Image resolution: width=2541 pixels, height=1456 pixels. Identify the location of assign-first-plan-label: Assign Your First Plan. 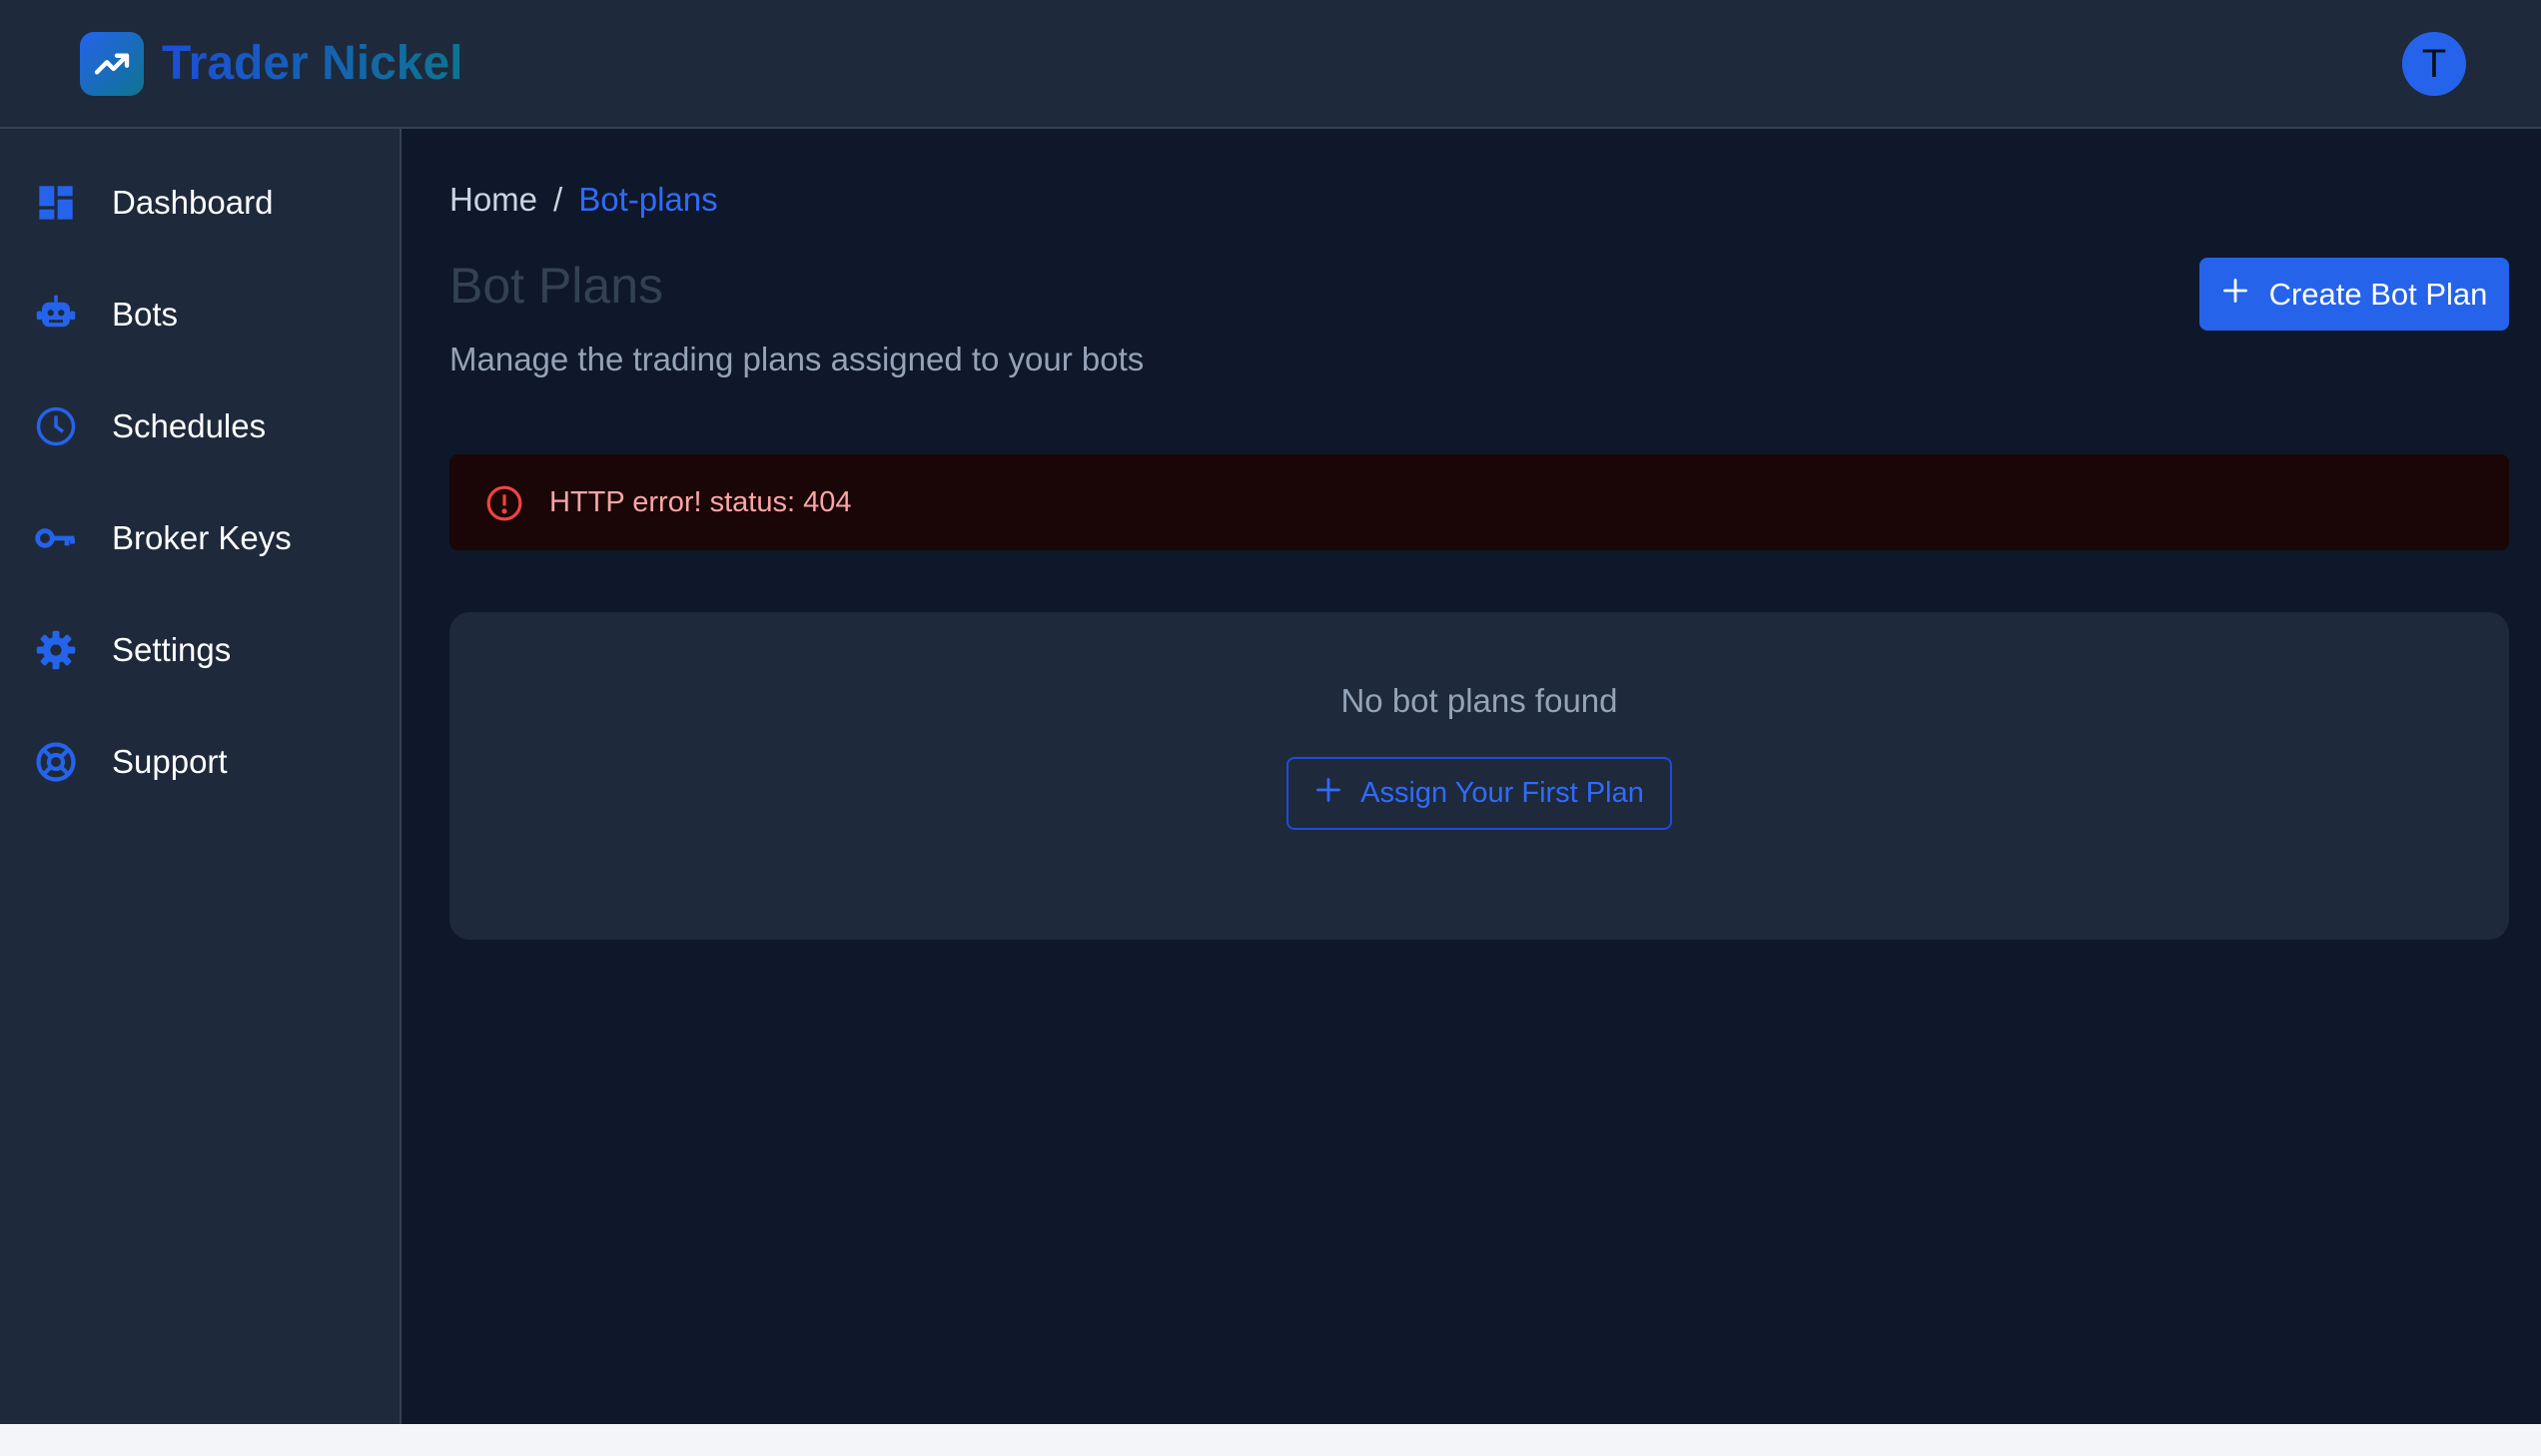
(1502, 793).